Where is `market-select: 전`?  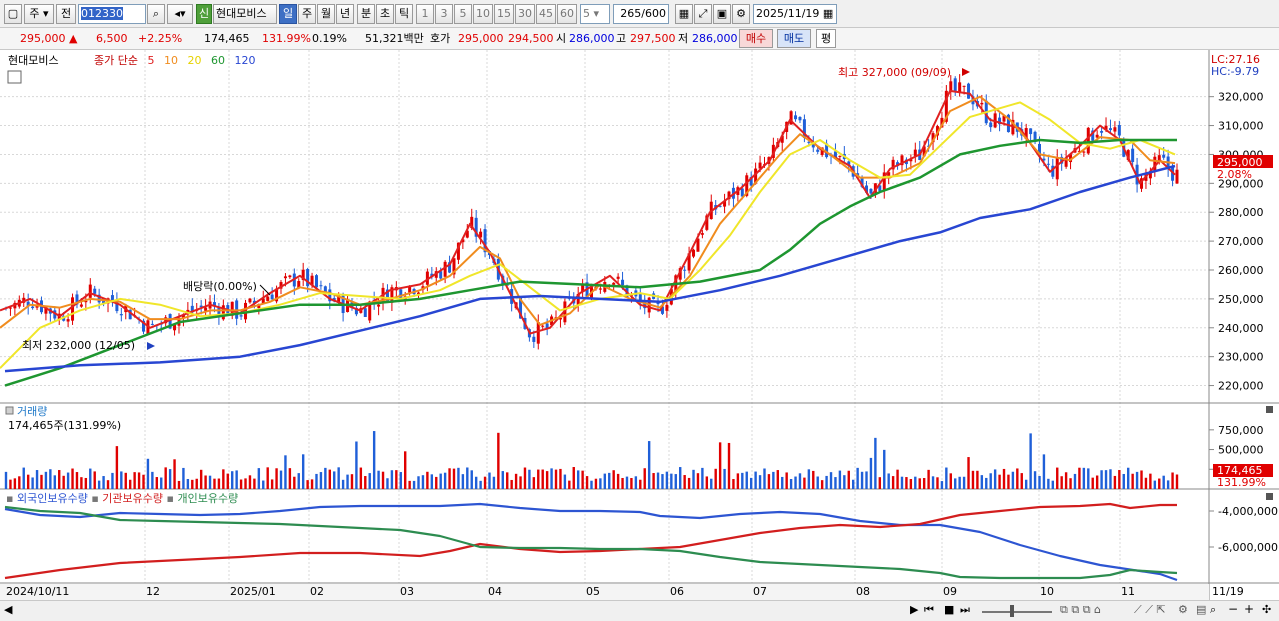 market-select: 전 is located at coordinates (66, 14).